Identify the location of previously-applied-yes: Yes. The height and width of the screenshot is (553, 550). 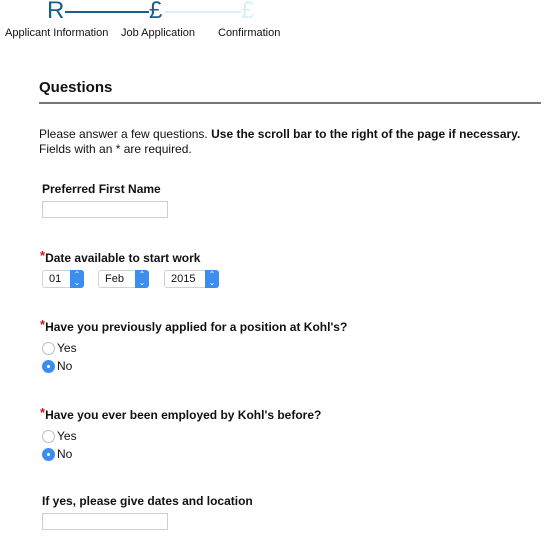
(59, 348).